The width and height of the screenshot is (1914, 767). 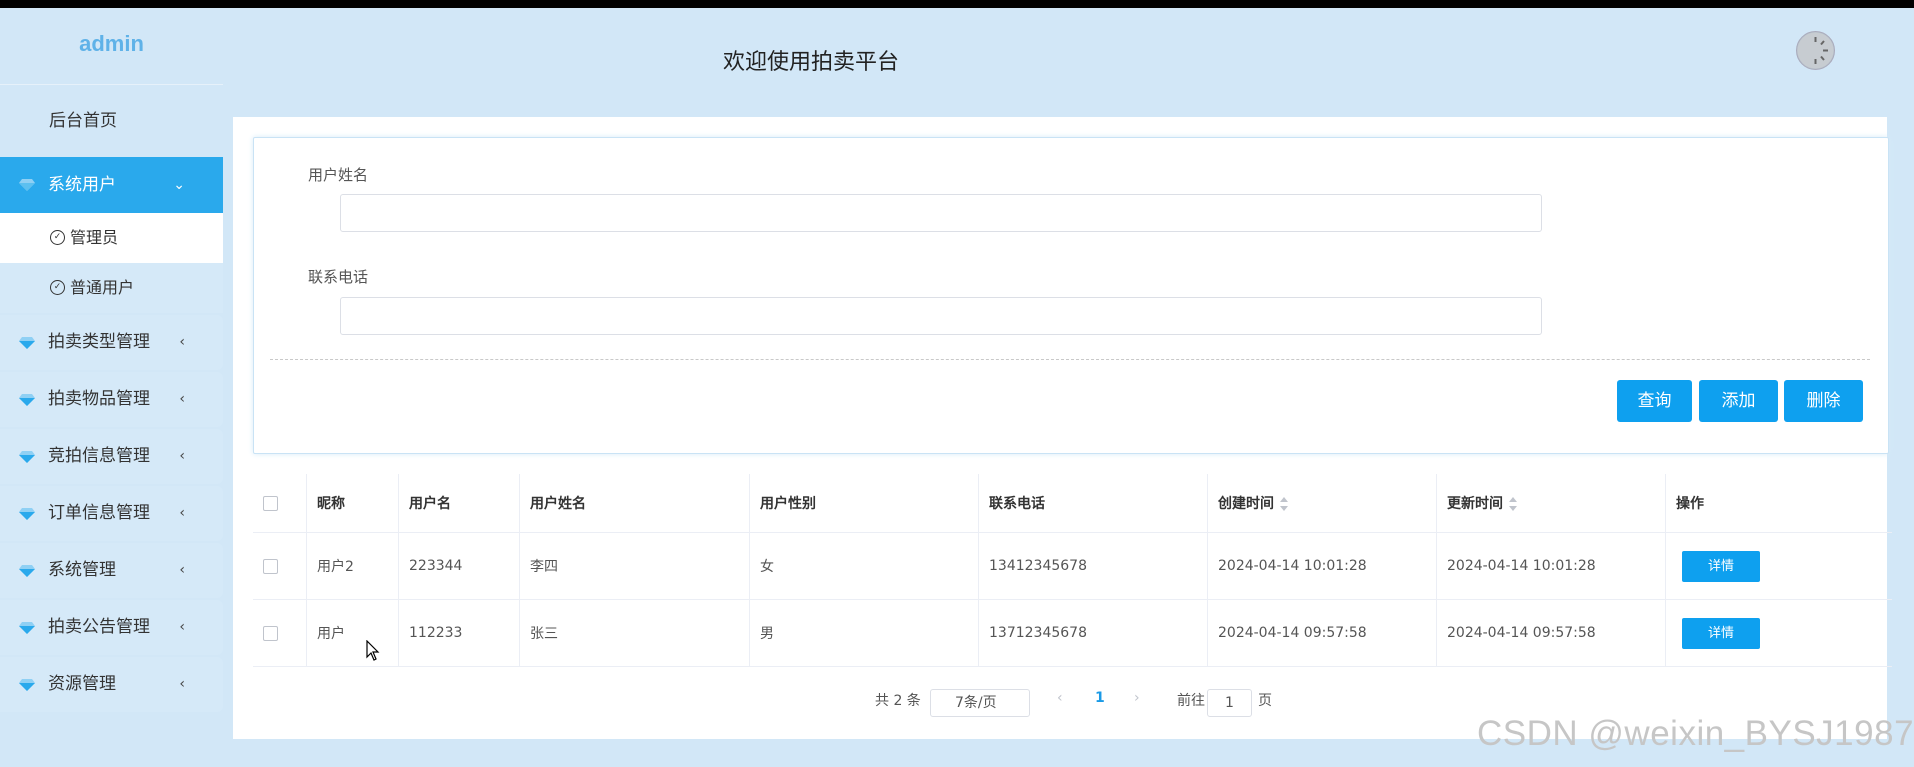 I want to click on column-header-label: 创建时间, so click(x=1246, y=504).